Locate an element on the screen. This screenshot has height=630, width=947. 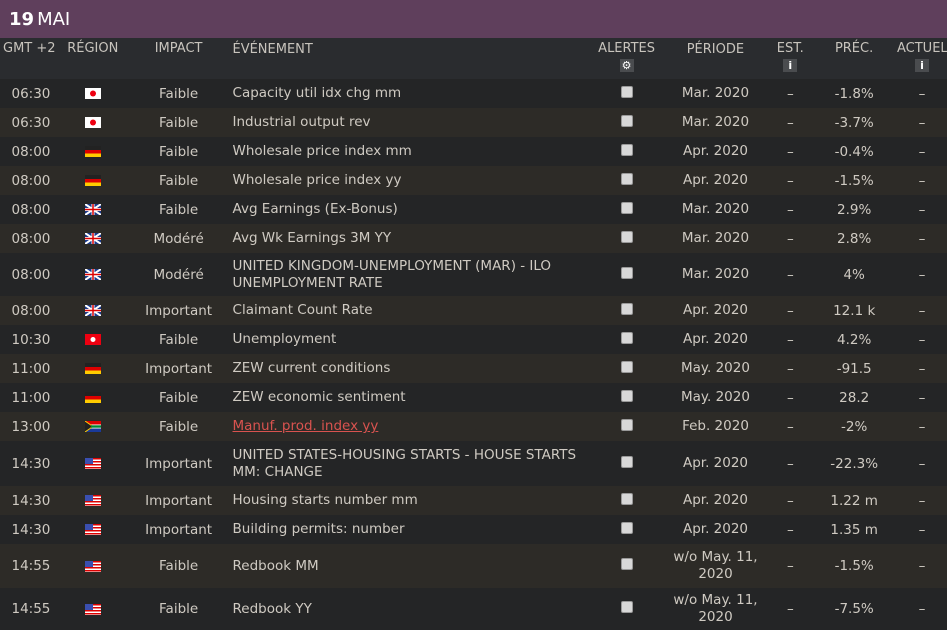
col-impact: IMPACT is located at coordinates (178, 48).